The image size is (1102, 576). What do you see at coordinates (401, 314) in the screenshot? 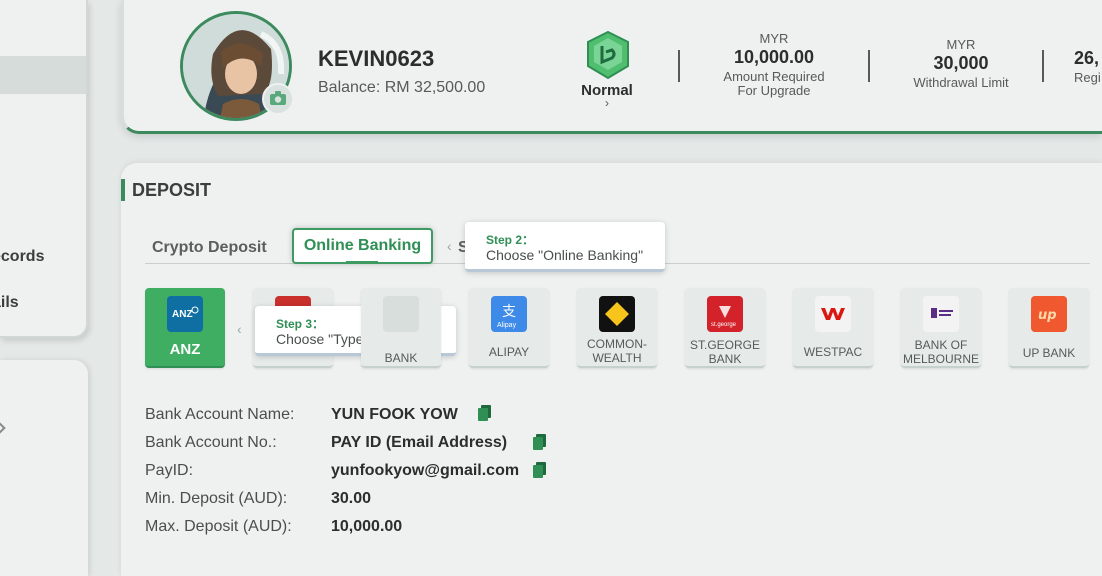
I see `bank-logo-icon` at bounding box center [401, 314].